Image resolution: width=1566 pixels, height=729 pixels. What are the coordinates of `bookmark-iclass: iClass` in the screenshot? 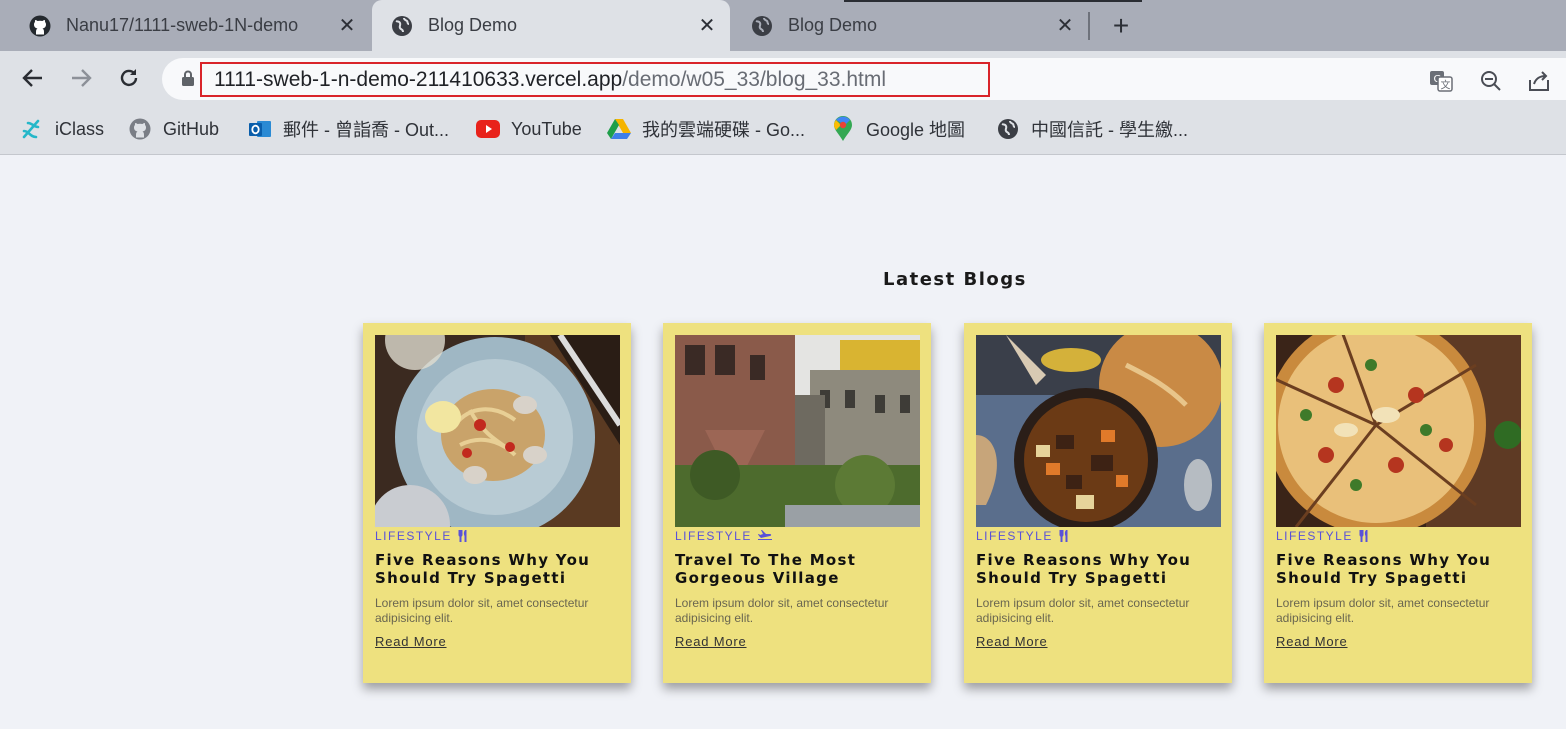 It's located at (62, 129).